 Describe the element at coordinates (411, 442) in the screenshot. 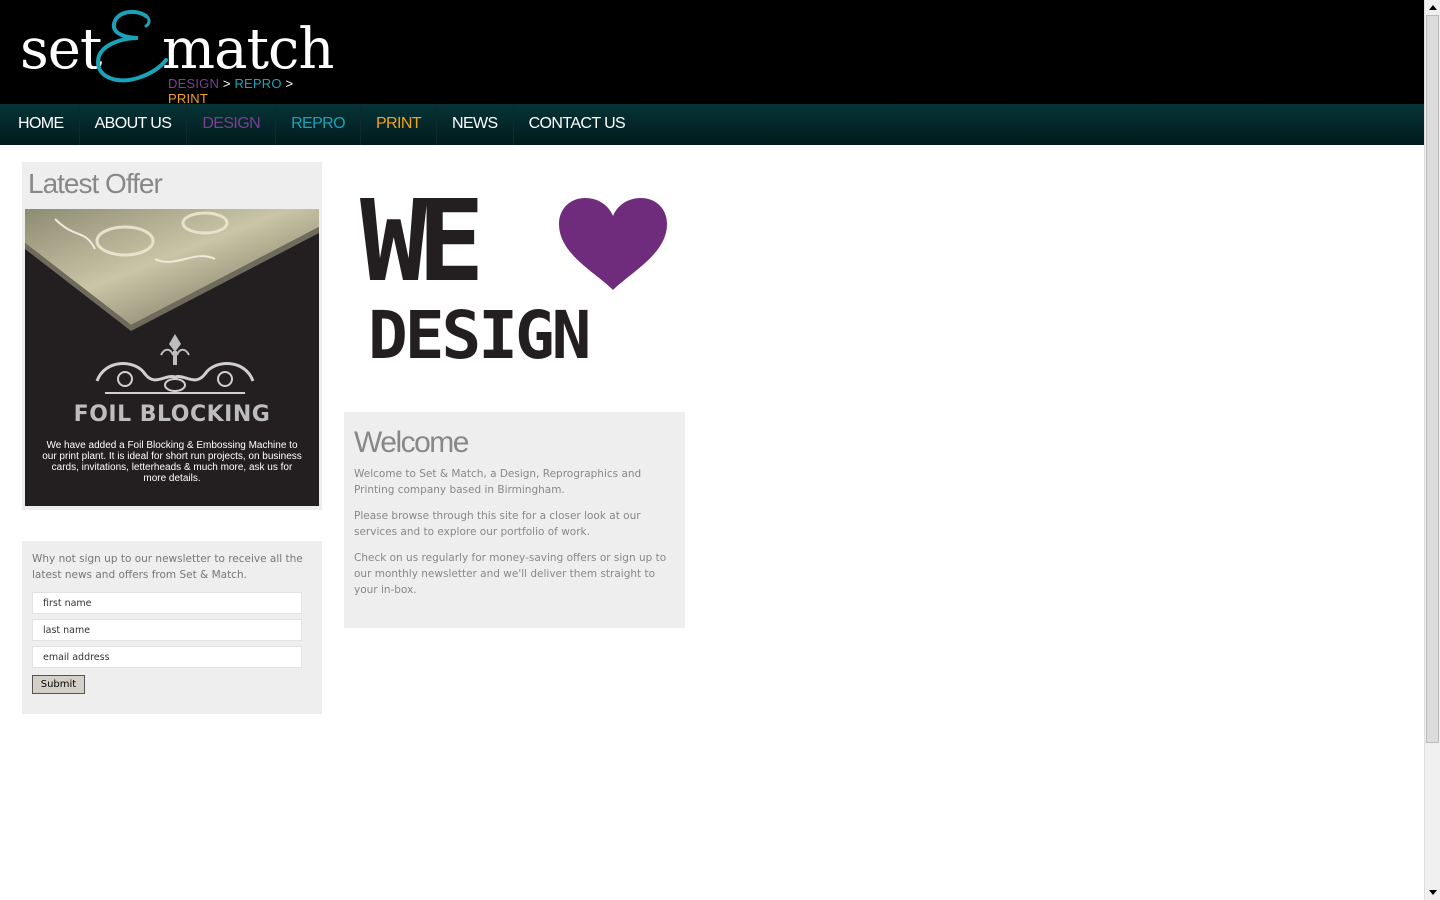

I see `welcome-title: Welcome` at that location.